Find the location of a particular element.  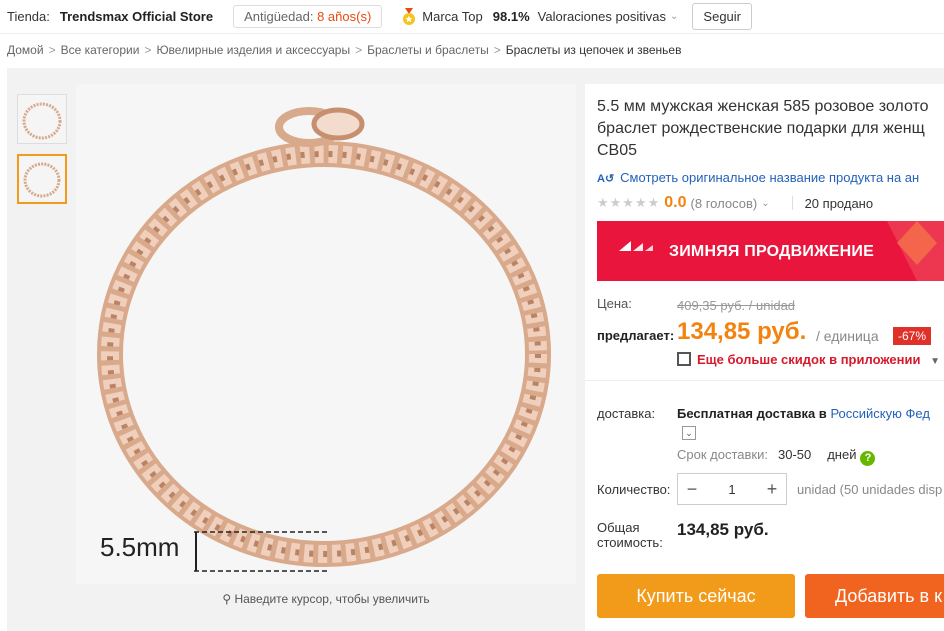

shipping-destination: Российскую Фед is located at coordinates (879, 413).